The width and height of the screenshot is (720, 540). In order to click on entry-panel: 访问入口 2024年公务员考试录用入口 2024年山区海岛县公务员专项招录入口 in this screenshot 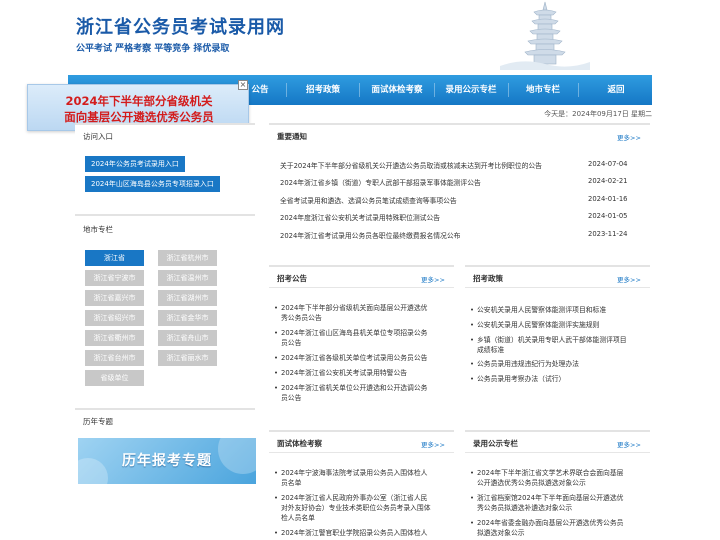, I will do `click(165, 161)`.